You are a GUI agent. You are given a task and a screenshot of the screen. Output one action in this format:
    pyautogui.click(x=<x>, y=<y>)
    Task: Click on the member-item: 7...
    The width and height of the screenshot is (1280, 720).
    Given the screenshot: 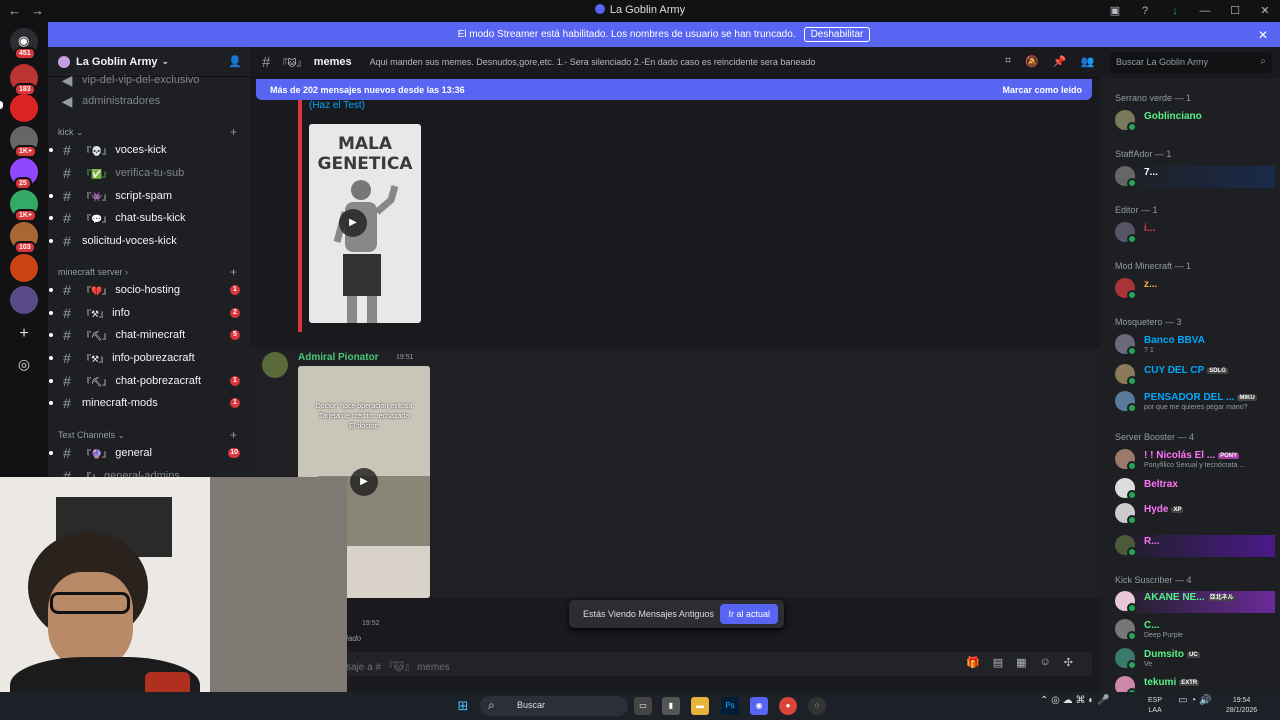 What is the action you would take?
    pyautogui.click(x=1195, y=177)
    